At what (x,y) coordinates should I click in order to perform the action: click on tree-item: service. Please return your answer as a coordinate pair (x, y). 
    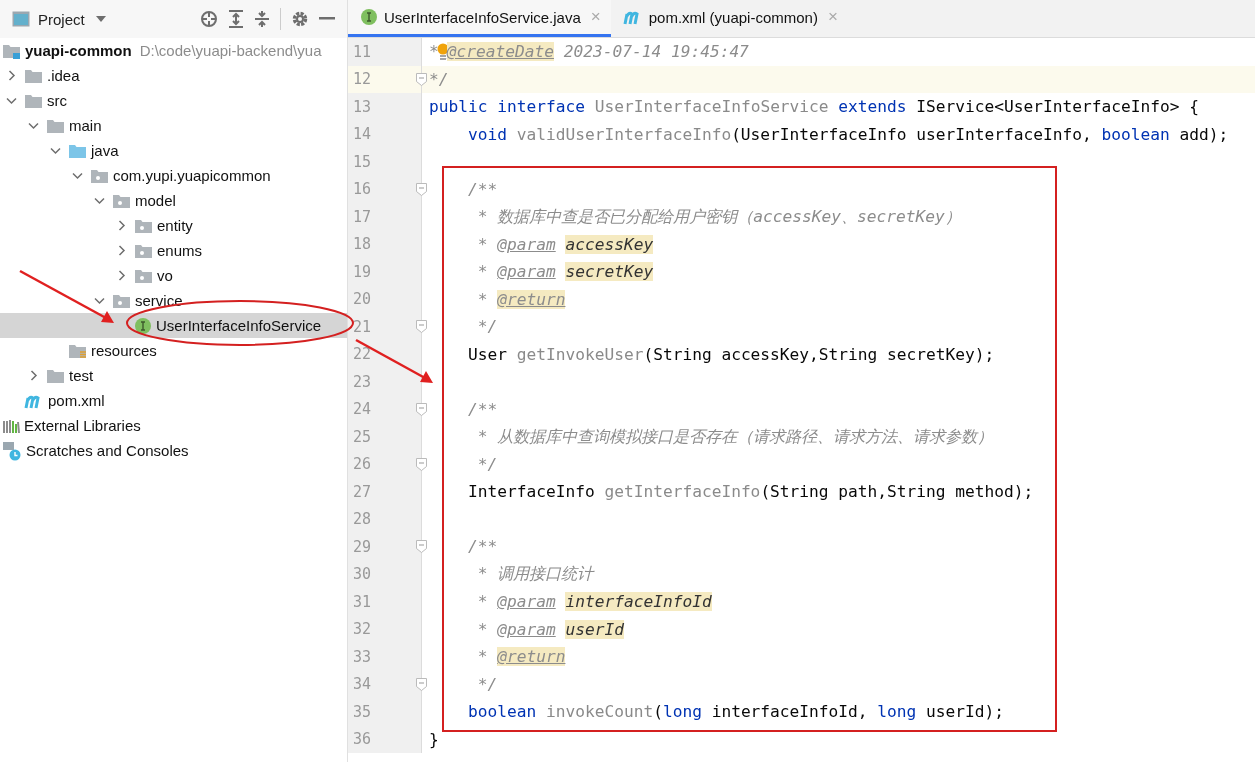
    Looking at the image, I should click on (173, 300).